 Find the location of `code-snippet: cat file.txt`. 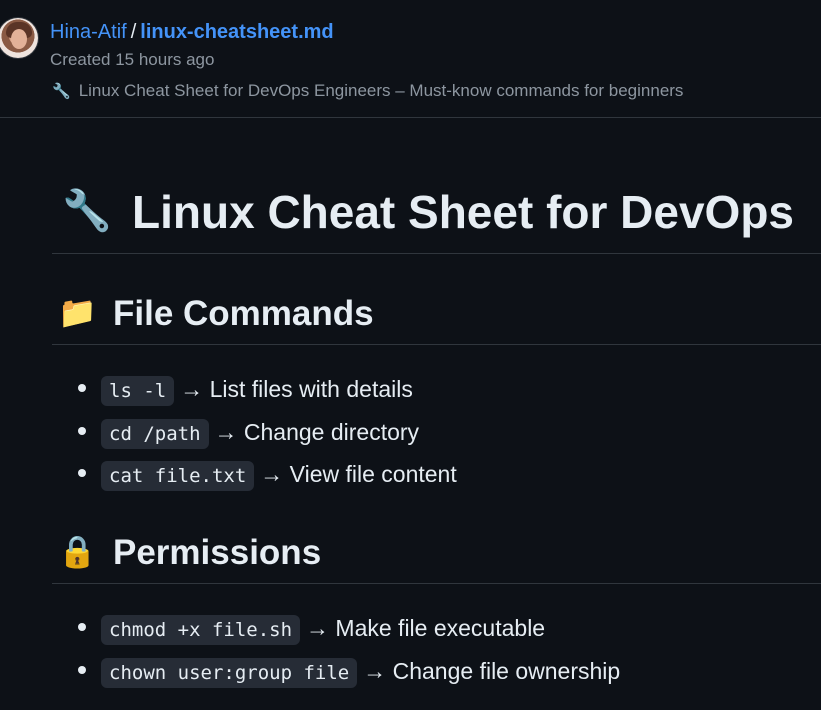

code-snippet: cat file.txt is located at coordinates (178, 476).